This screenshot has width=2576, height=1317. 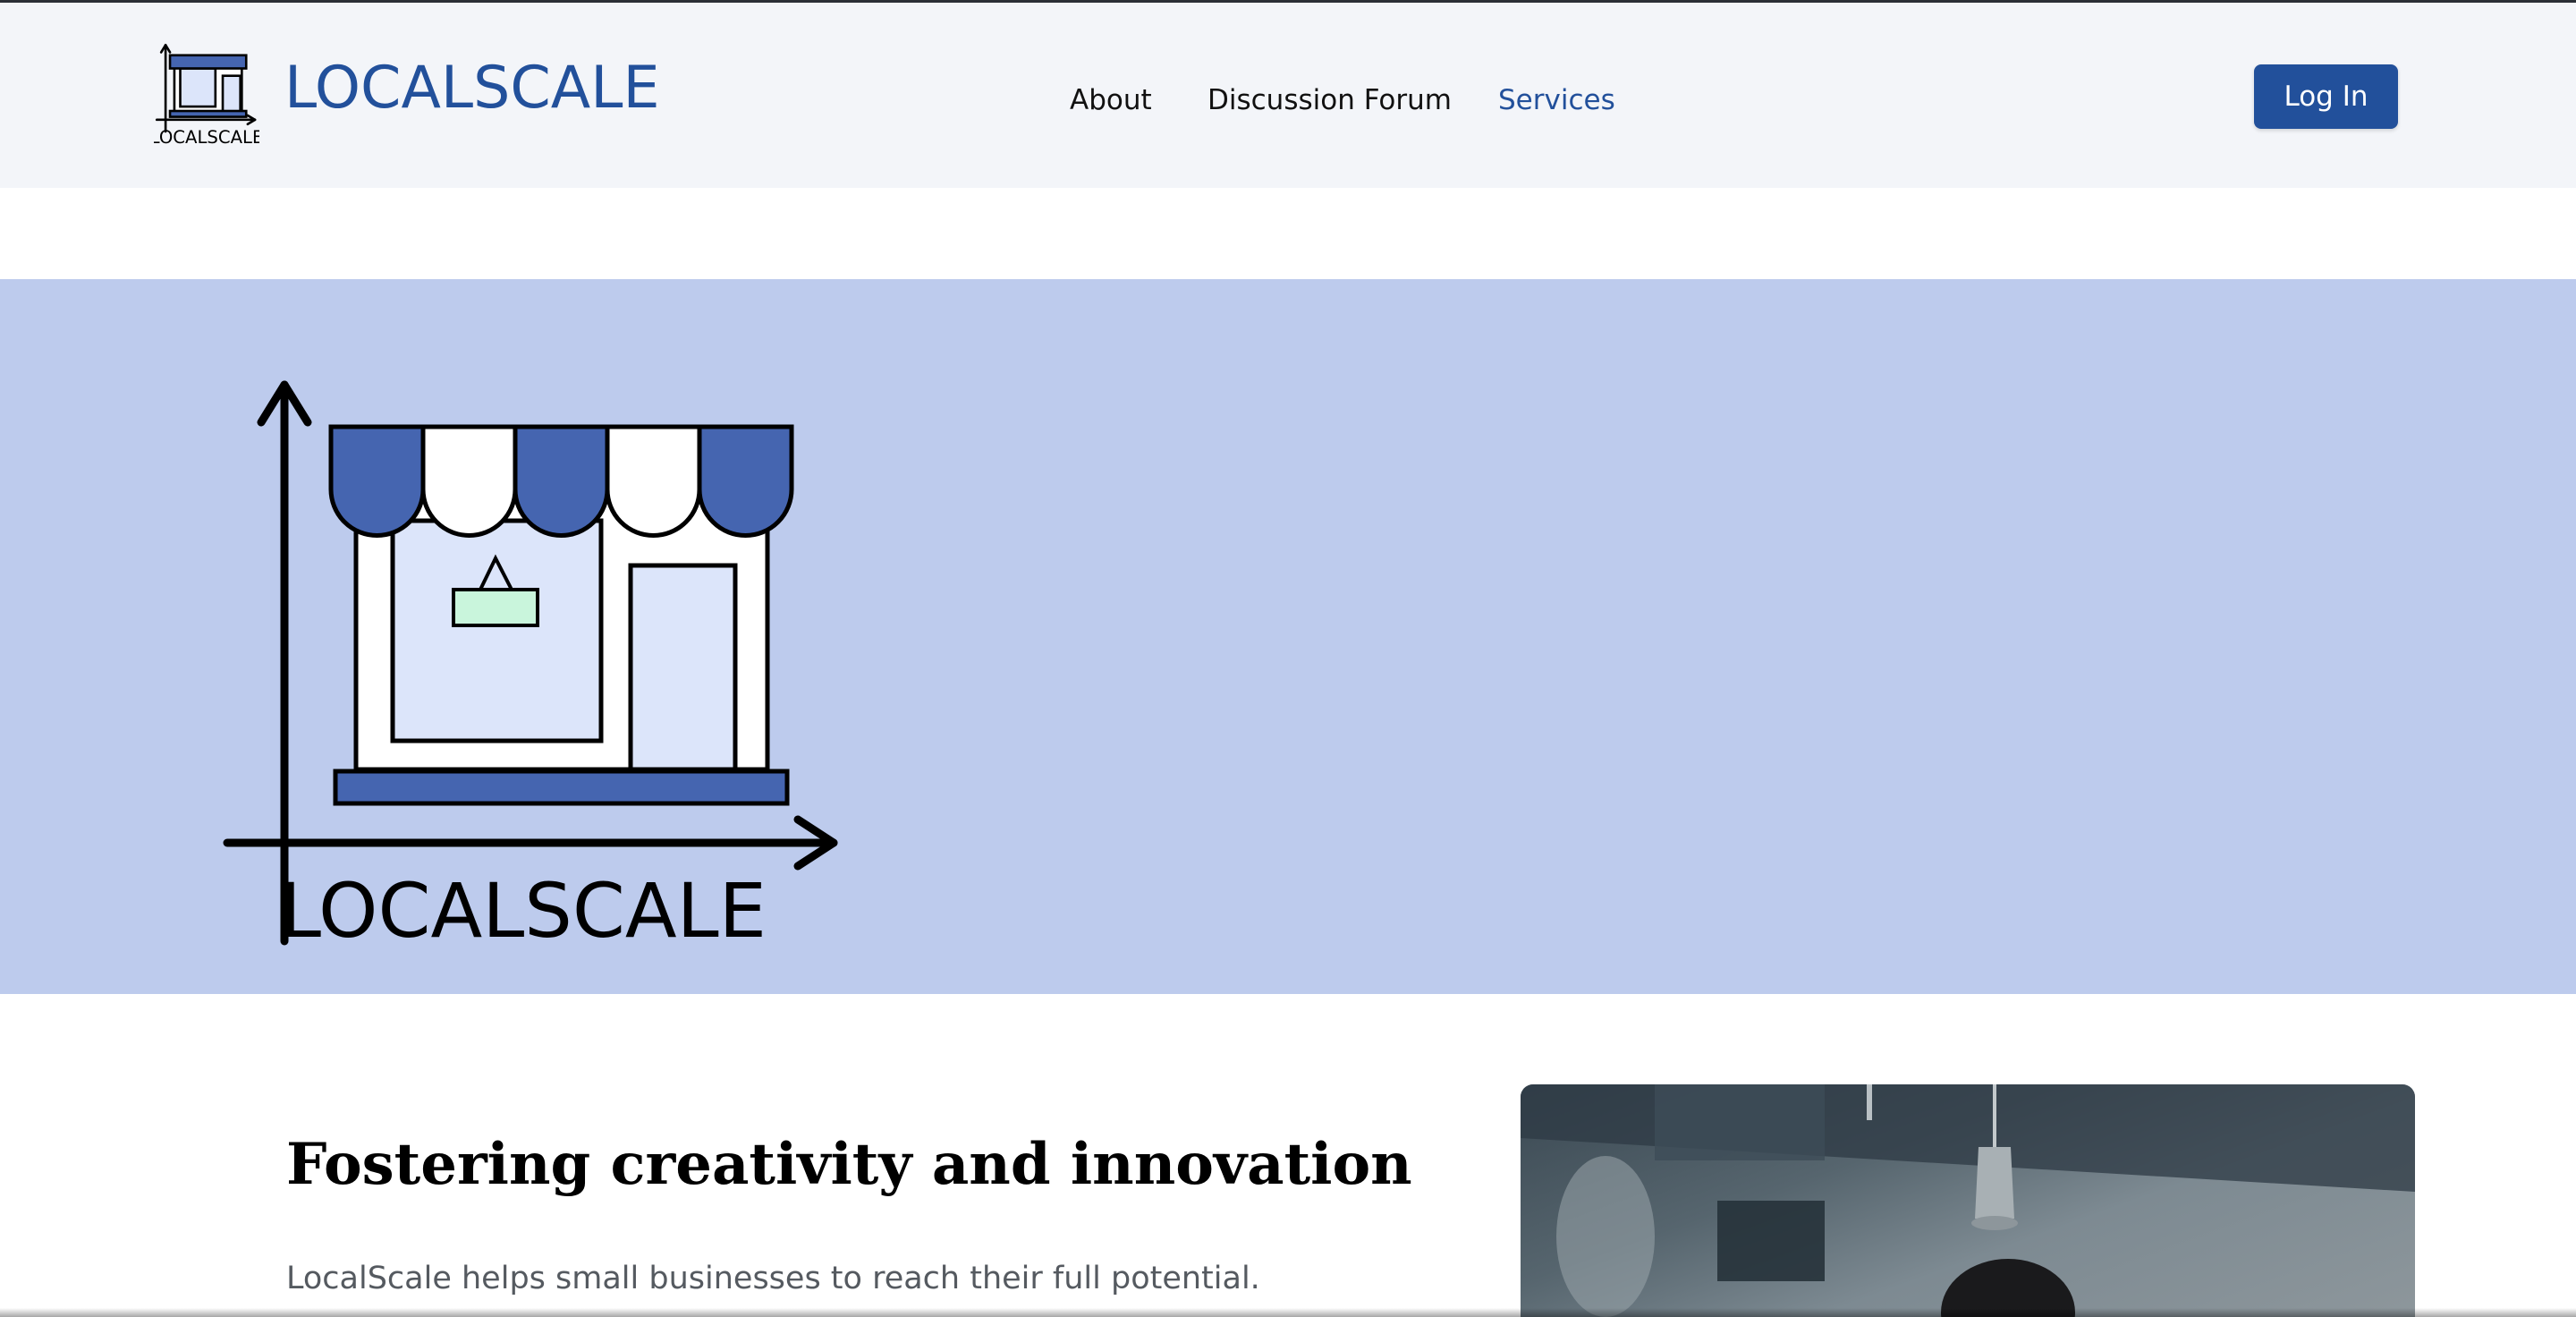 I want to click on hero-logo-caption: LOCALSCALE, so click(x=523, y=908).